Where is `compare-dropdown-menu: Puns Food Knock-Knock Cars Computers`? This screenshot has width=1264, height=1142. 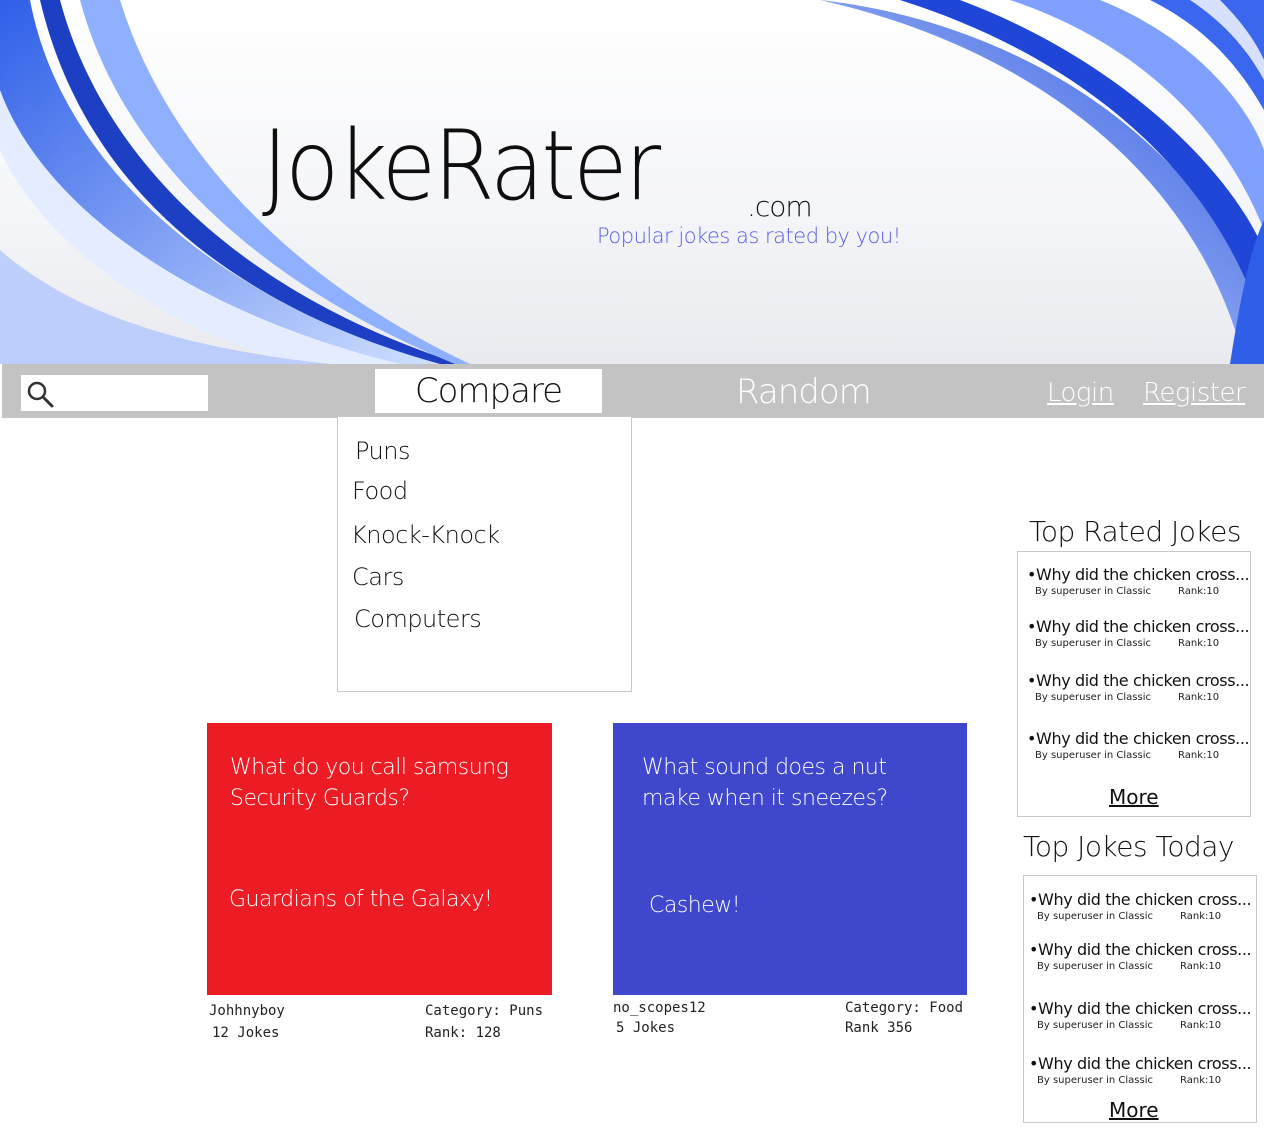 compare-dropdown-menu: Puns Food Knock-Knock Cars Computers is located at coordinates (484, 554).